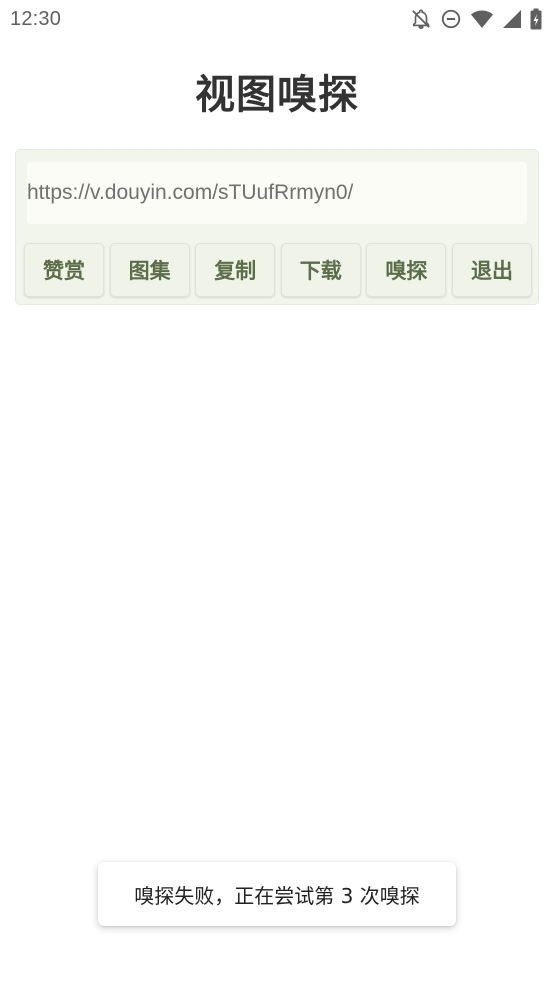 This screenshot has width=554, height=985. What do you see at coordinates (149, 270) in the screenshot?
I see `gallery-button: 图集` at bounding box center [149, 270].